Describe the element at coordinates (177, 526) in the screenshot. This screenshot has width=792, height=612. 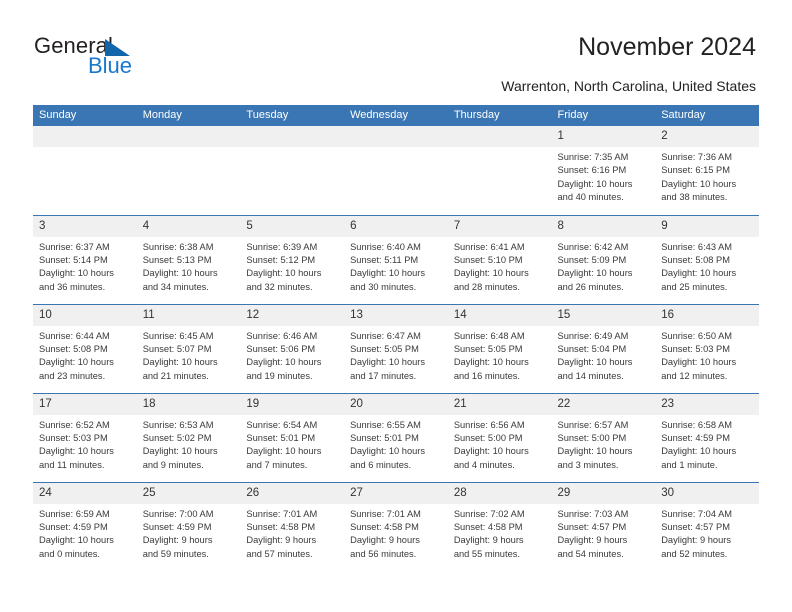
I see `sunset-text: Sunset: 4:59 PM` at that location.